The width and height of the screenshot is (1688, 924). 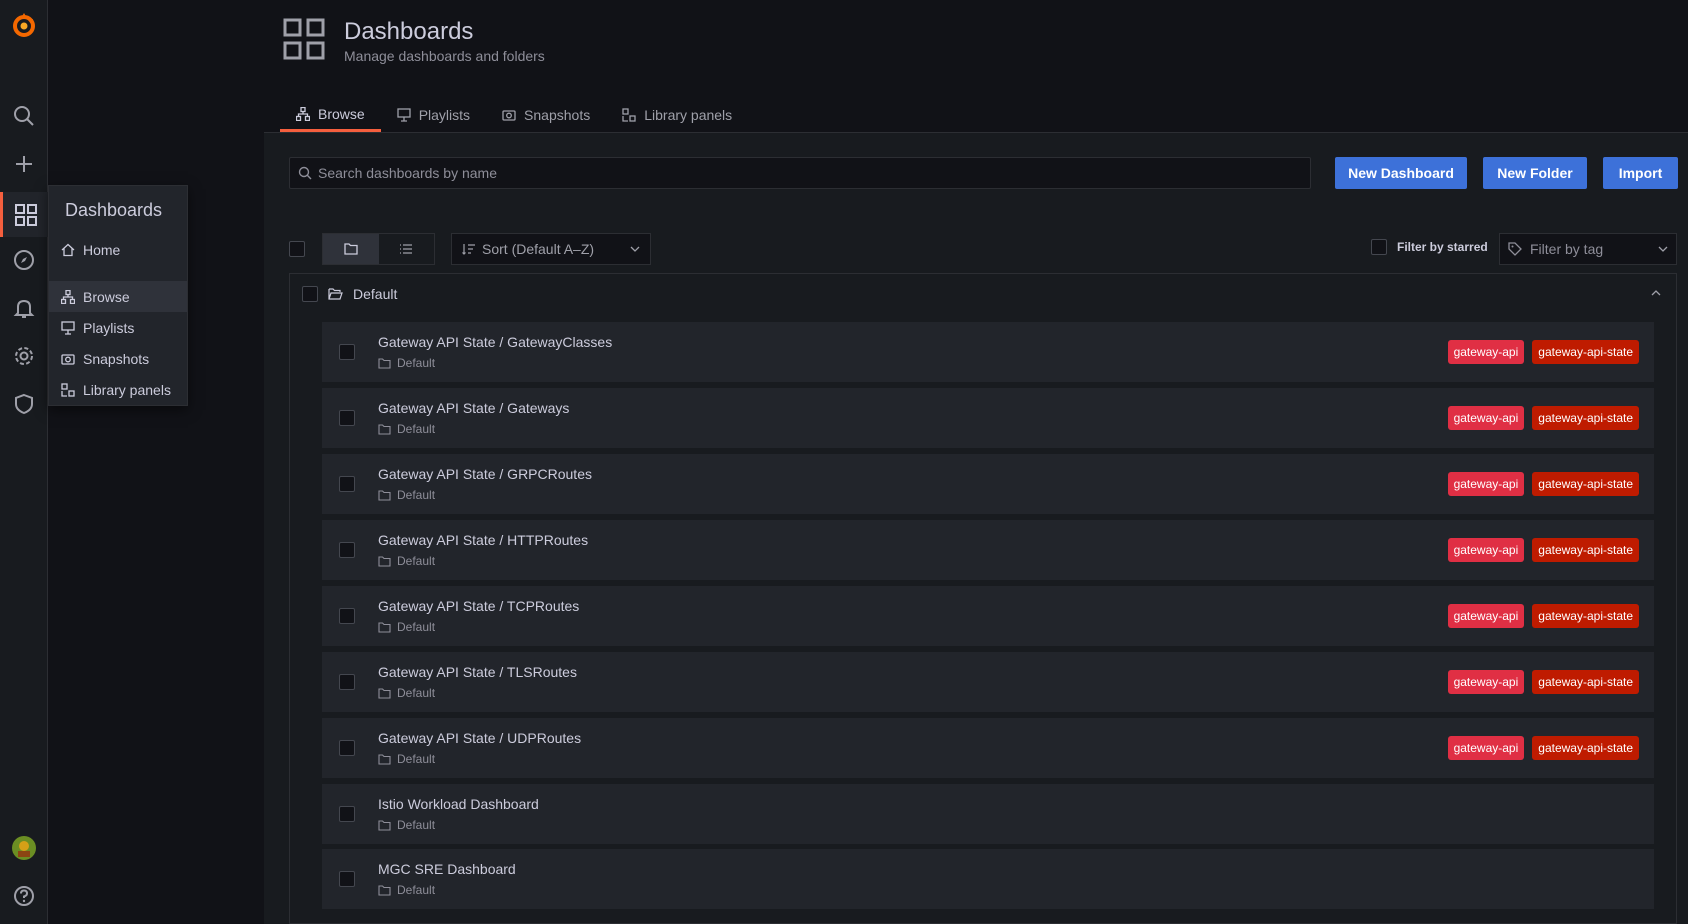 I want to click on search-input, so click(x=800, y=173).